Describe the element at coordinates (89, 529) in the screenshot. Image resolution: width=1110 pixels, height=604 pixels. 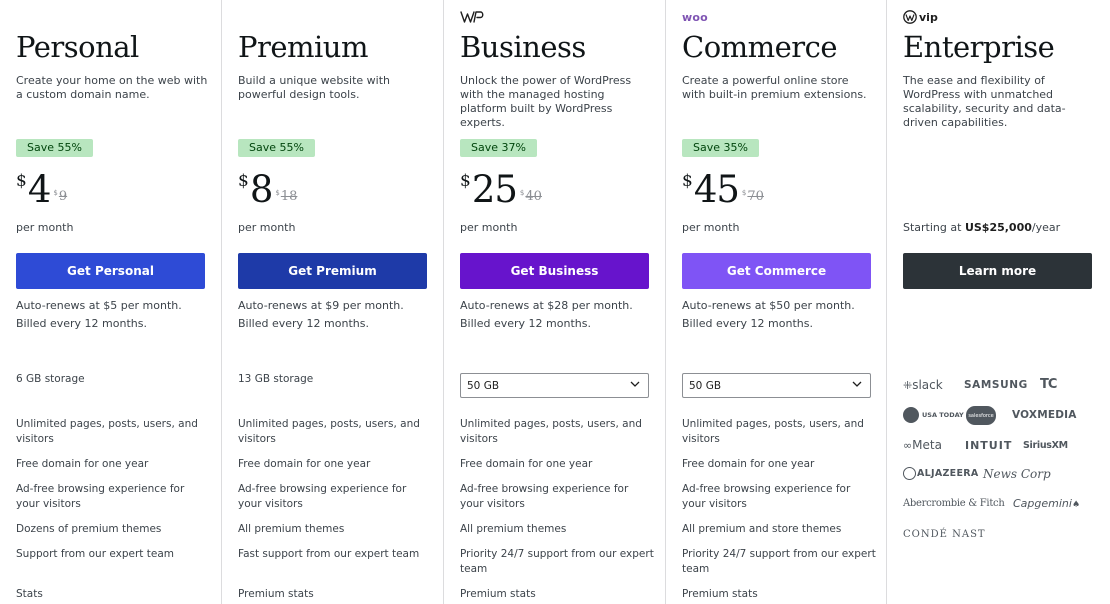
I see `feature-item: Dozens of premium themes` at that location.